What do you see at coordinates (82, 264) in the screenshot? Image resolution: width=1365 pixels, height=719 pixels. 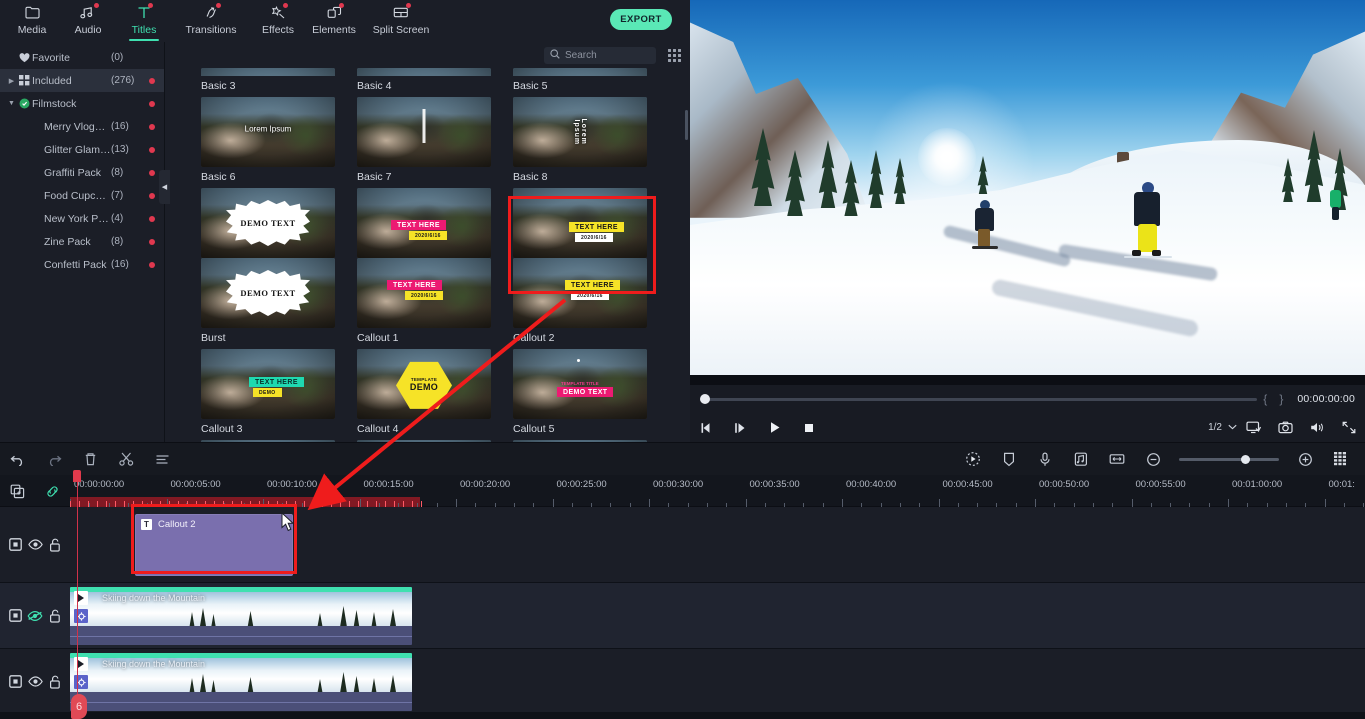 I see `sidebar-item-confetti-pack: Confetti Pack (16)` at bounding box center [82, 264].